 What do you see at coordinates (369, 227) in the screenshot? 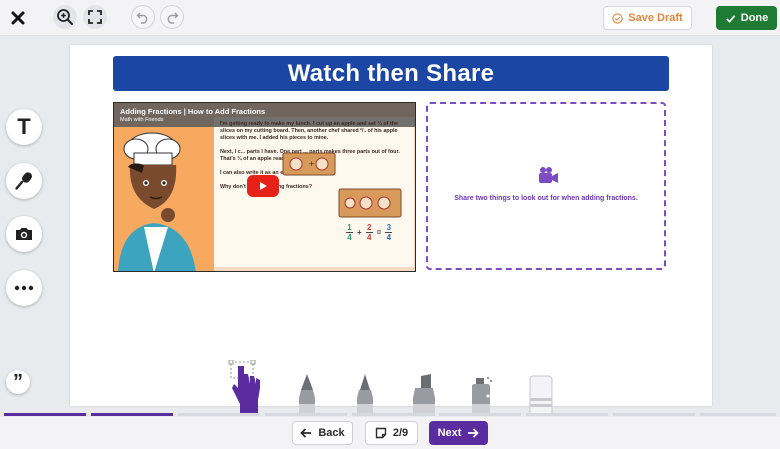
I see `numerator: 2` at bounding box center [369, 227].